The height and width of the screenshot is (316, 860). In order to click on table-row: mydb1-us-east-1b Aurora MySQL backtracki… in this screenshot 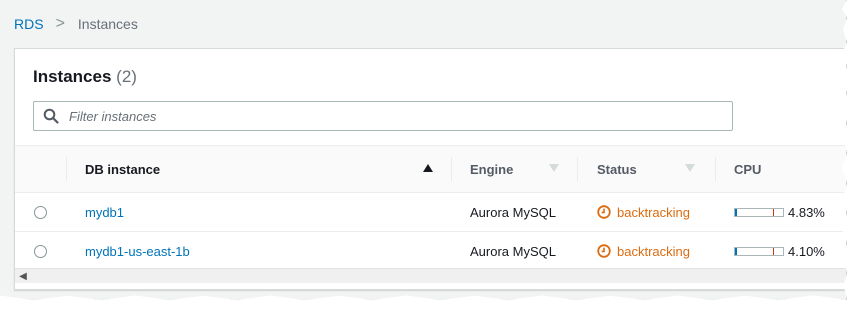, I will do `click(430, 251)`.